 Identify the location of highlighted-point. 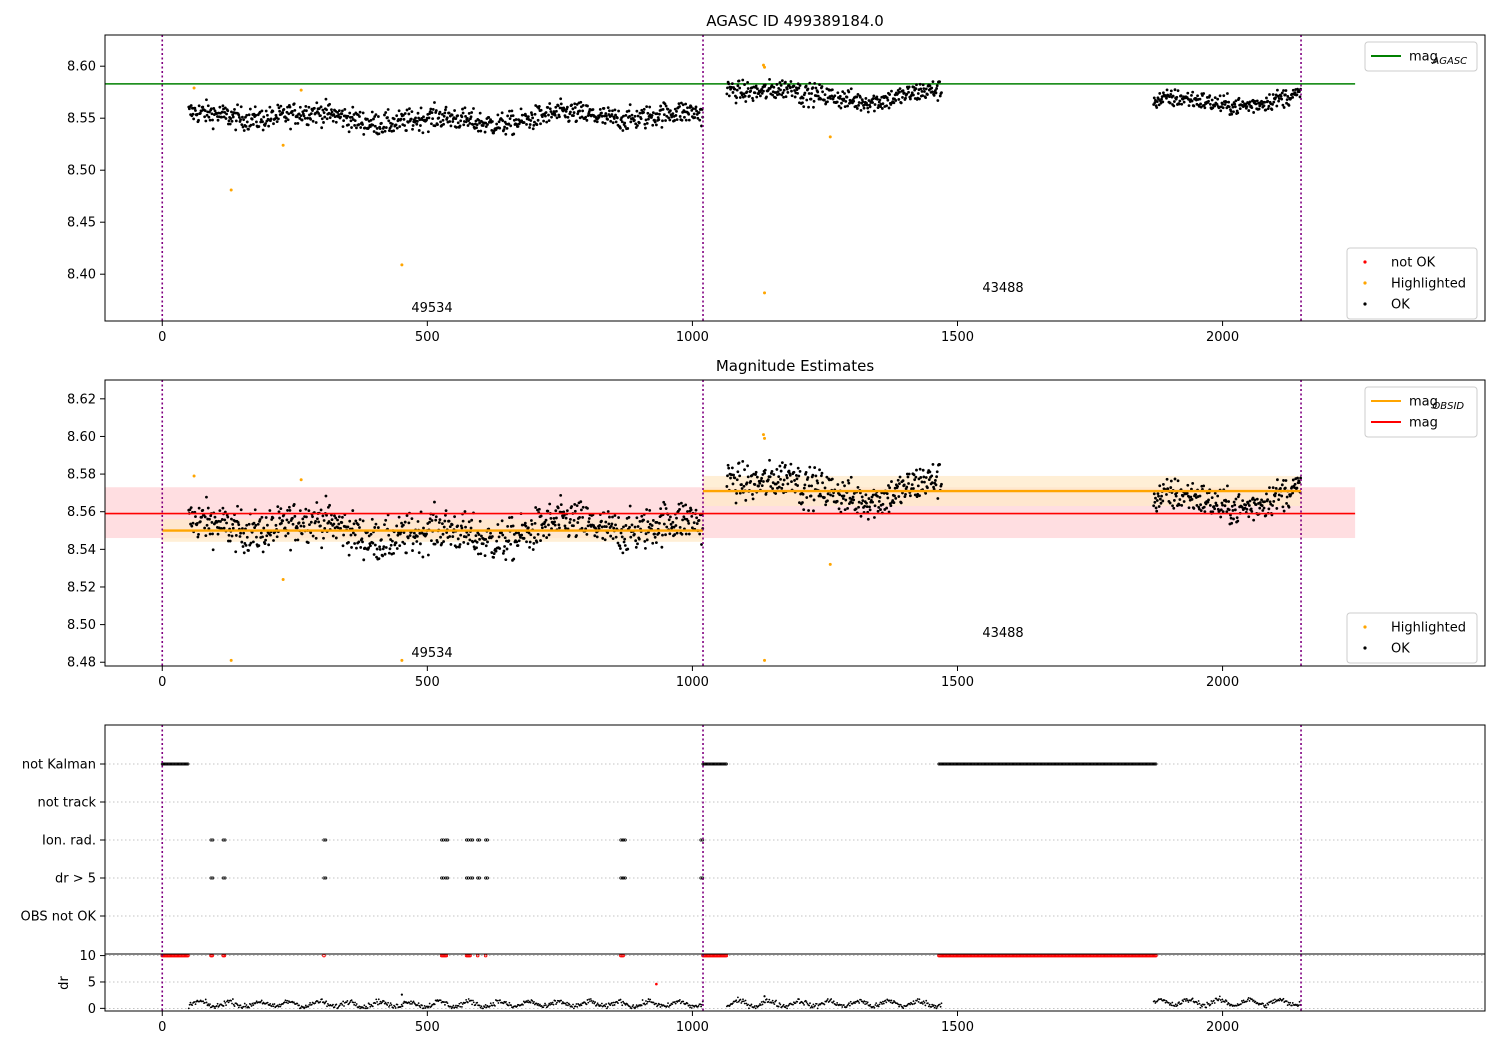
(231, 190).